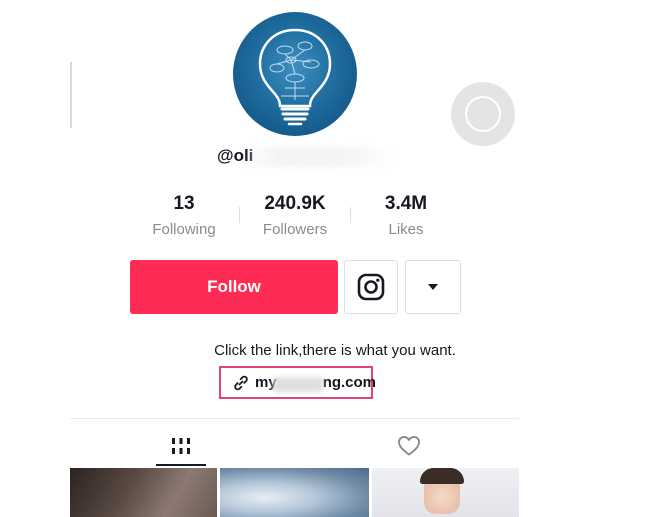  I want to click on window-edge, so click(71, 95).